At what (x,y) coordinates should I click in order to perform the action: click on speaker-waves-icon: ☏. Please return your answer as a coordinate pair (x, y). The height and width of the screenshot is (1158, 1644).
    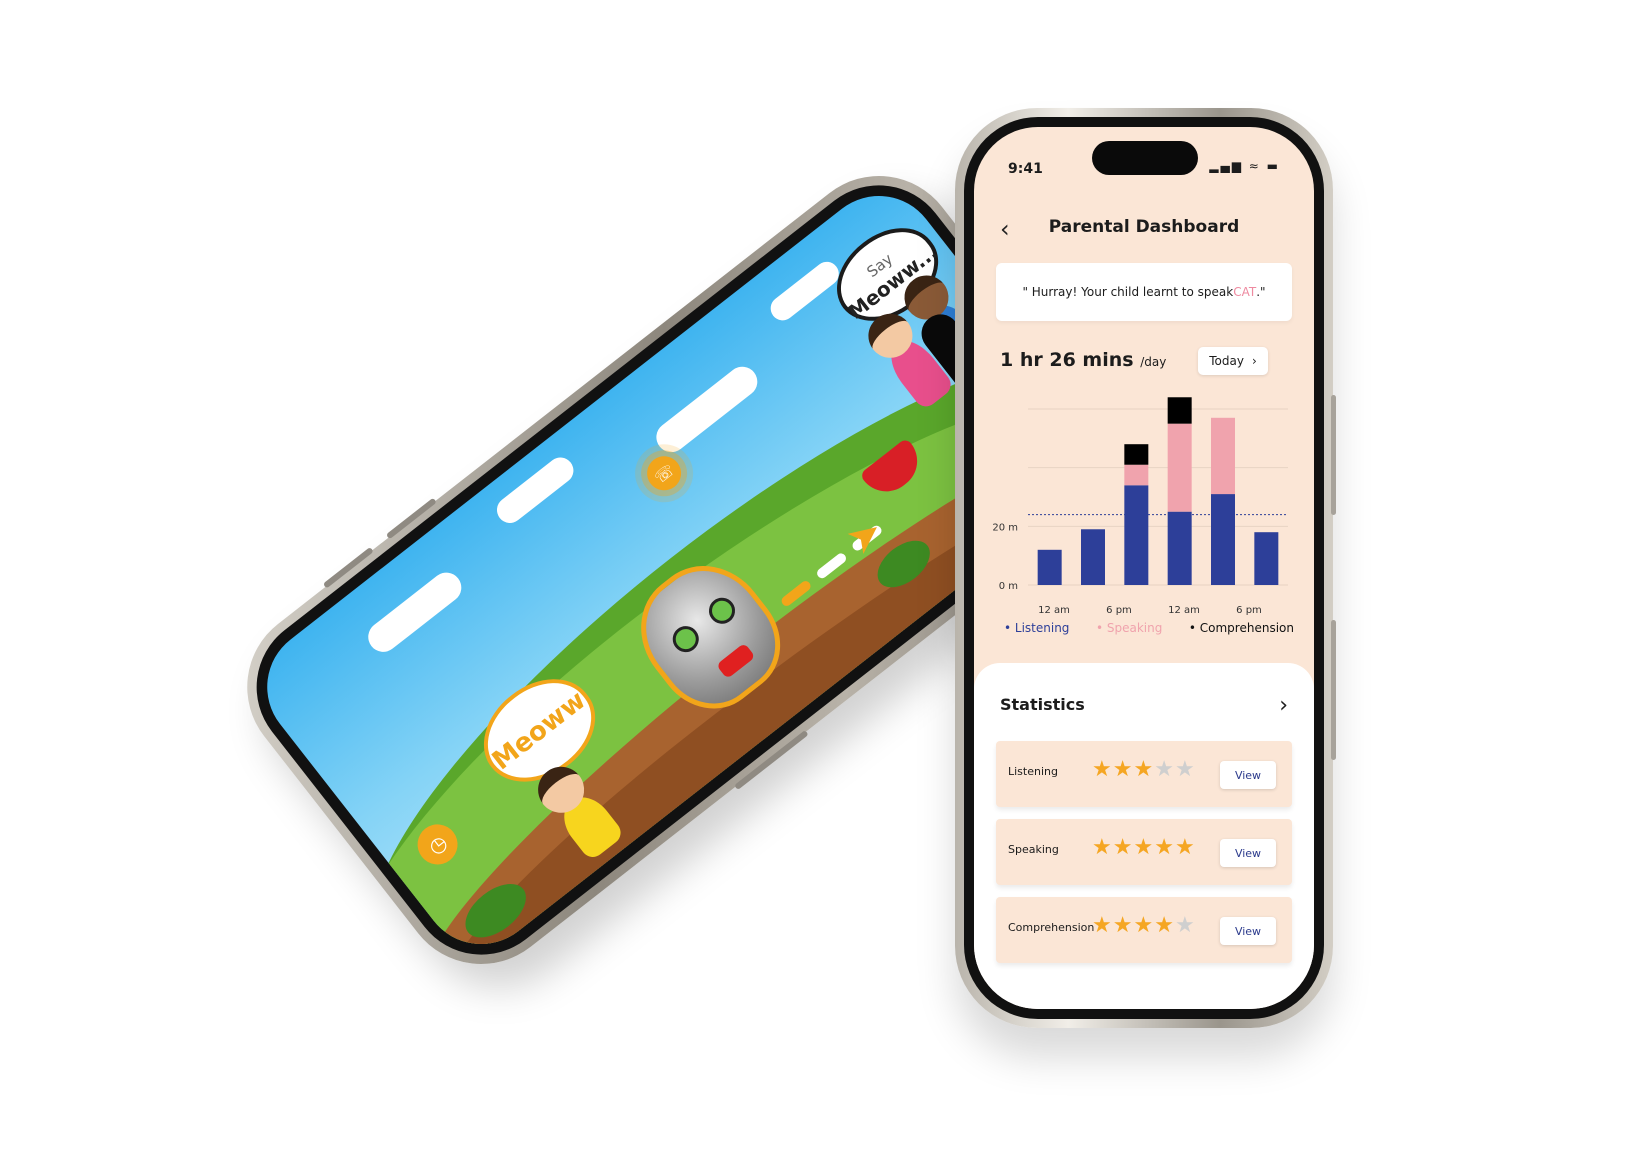
    Looking at the image, I should click on (664, 473).